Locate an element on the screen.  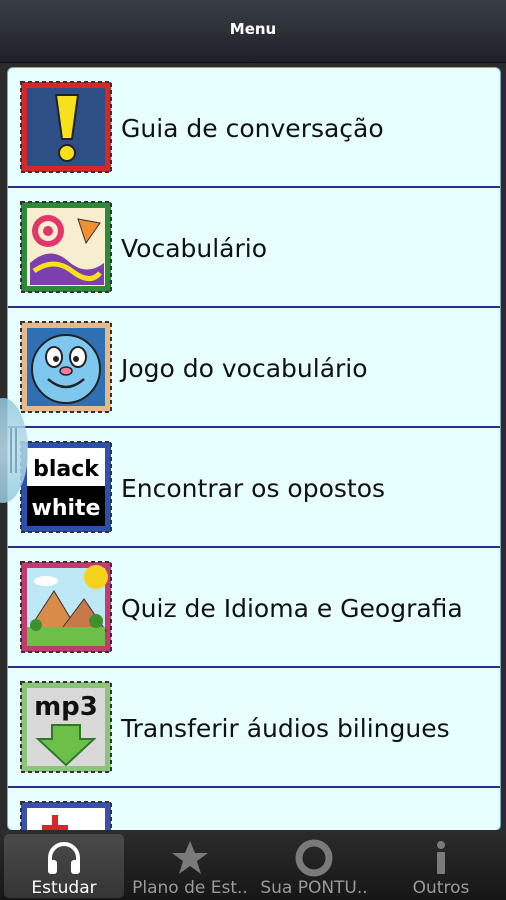
menu-item-transferir-audios: mp3 Transferir áudios bilingues is located at coordinates (254, 728).